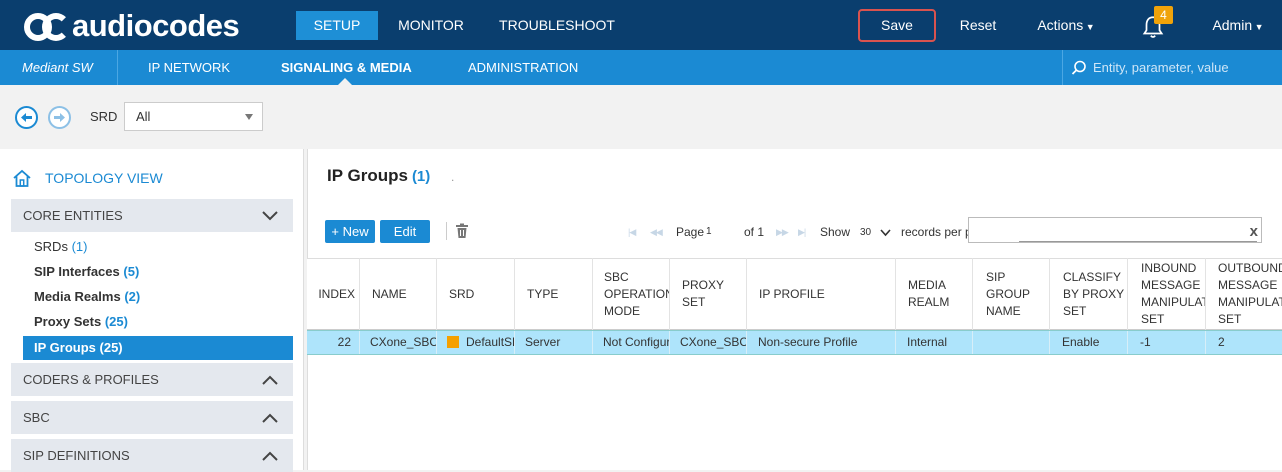 The width and height of the screenshot is (1282, 472). What do you see at coordinates (152, 455) in the screenshot?
I see `section-sip-definitions: SIP DEFINITIONS` at bounding box center [152, 455].